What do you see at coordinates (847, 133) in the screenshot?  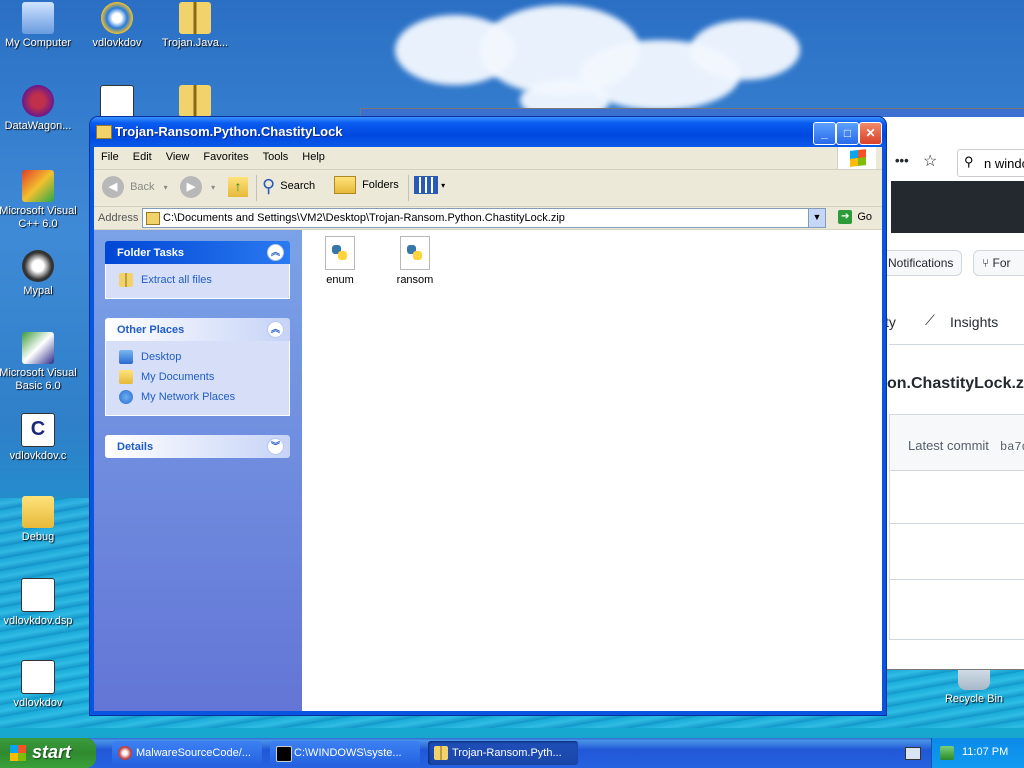 I see `maximize-button: □` at bounding box center [847, 133].